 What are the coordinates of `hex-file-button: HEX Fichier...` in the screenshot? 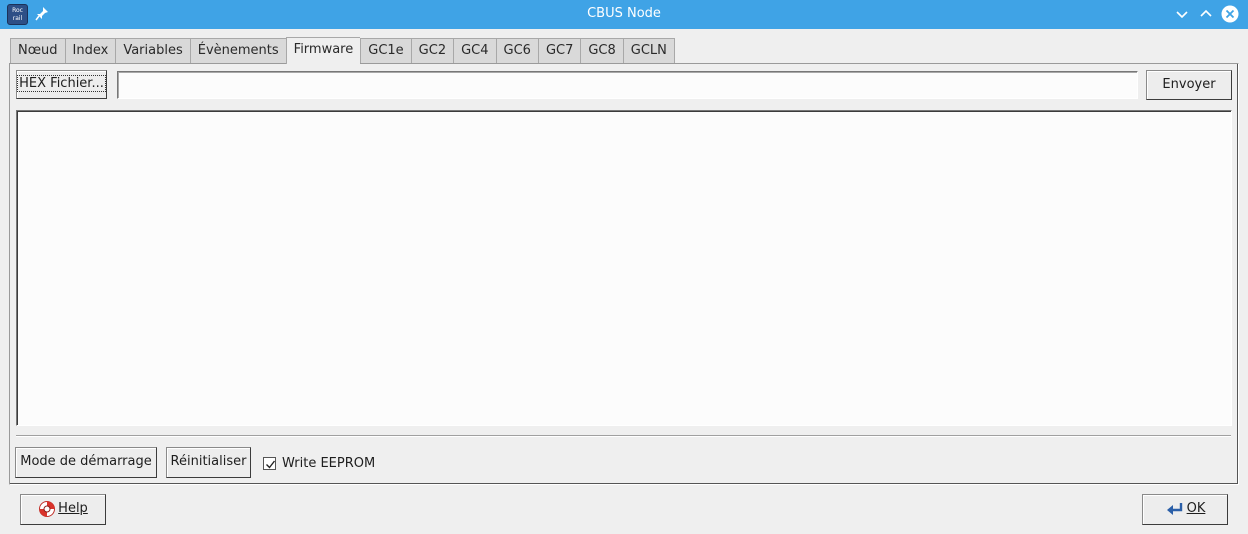 It's located at (61, 84).